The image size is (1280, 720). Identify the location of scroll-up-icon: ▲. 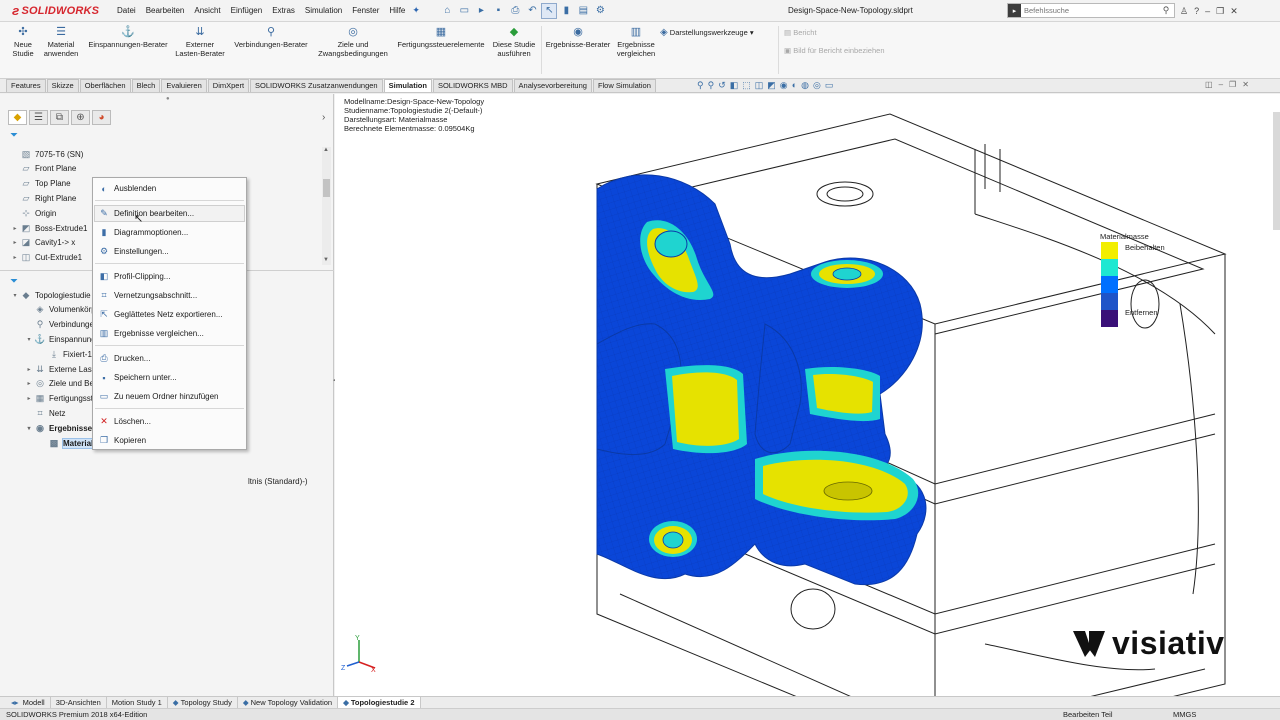
(326, 150).